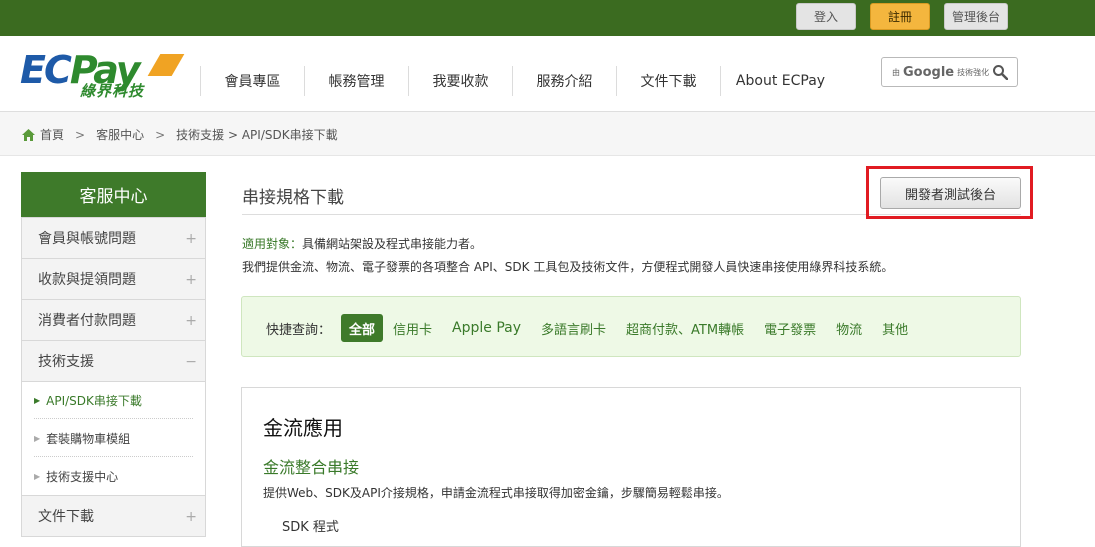 The width and height of the screenshot is (1095, 547). I want to click on magnifier-icon, so click(1000, 72).